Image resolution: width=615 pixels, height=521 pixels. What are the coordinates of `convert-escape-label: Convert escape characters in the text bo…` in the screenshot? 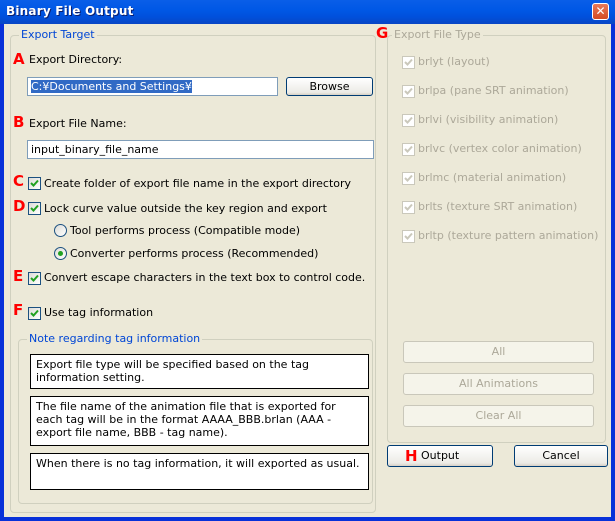 It's located at (204, 277).